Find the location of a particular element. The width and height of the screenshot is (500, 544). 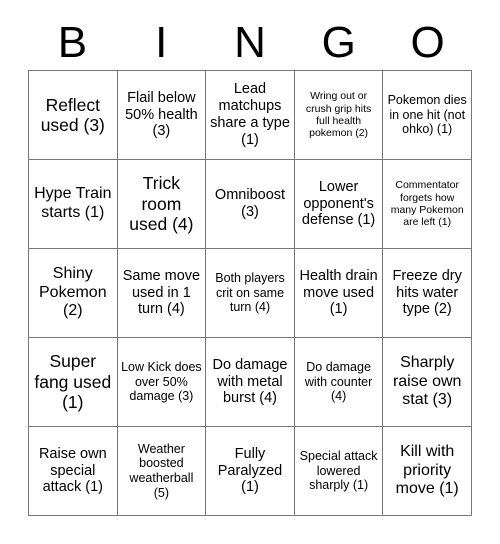

bingo-cell-label: Lower opponent's defense (1) is located at coordinates (338, 203).